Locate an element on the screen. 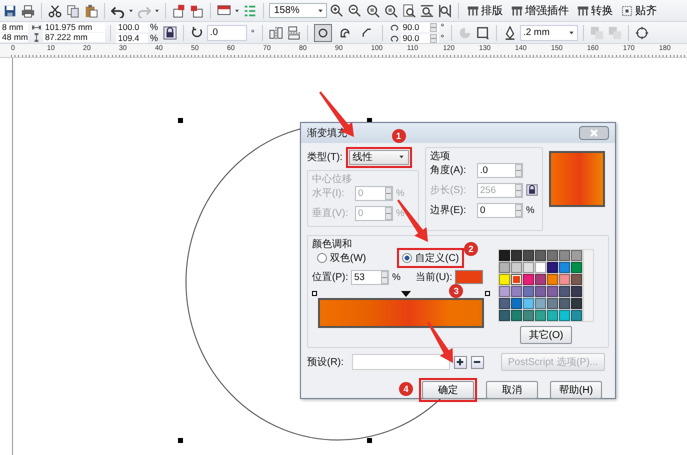 The image size is (687, 455). dialog-button: 帮助(H) is located at coordinates (576, 390).